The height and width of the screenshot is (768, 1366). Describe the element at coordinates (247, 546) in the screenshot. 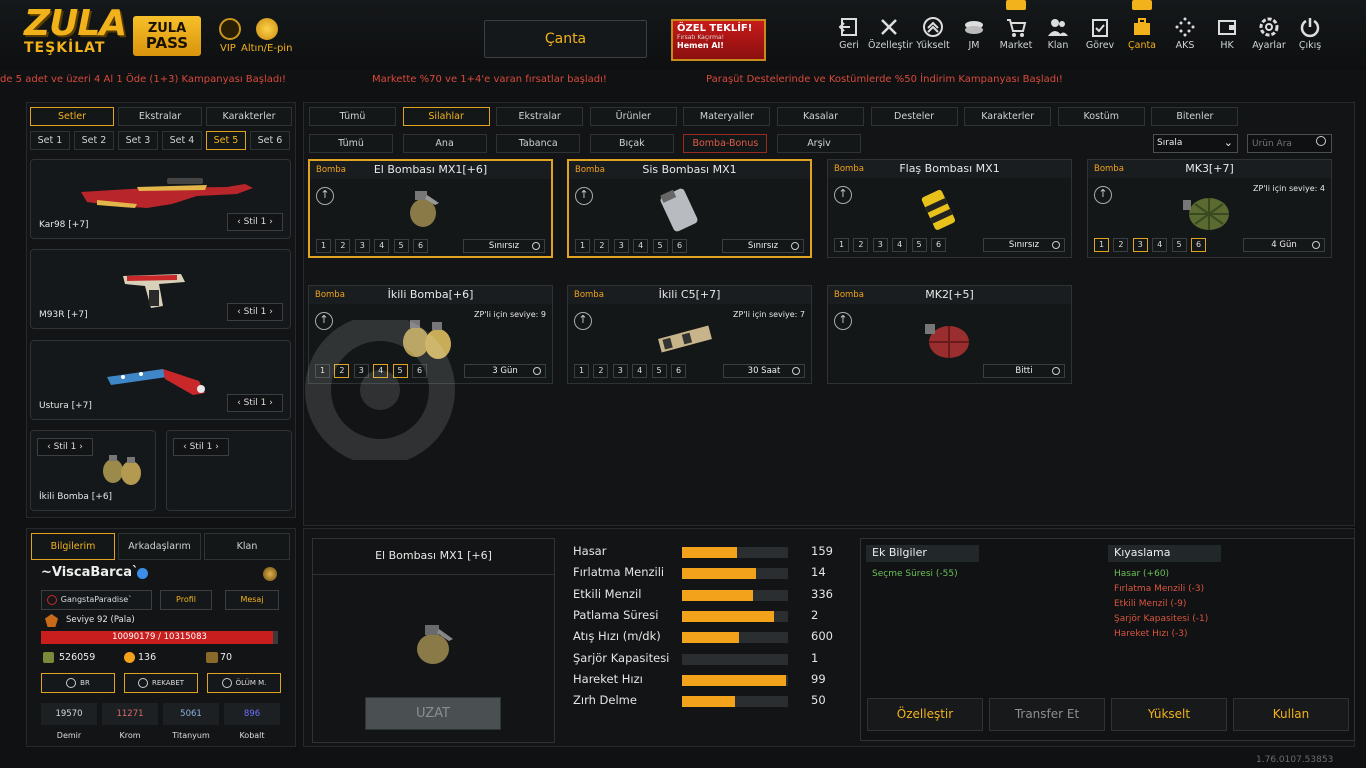

I see `tab-clan: Klan` at that location.